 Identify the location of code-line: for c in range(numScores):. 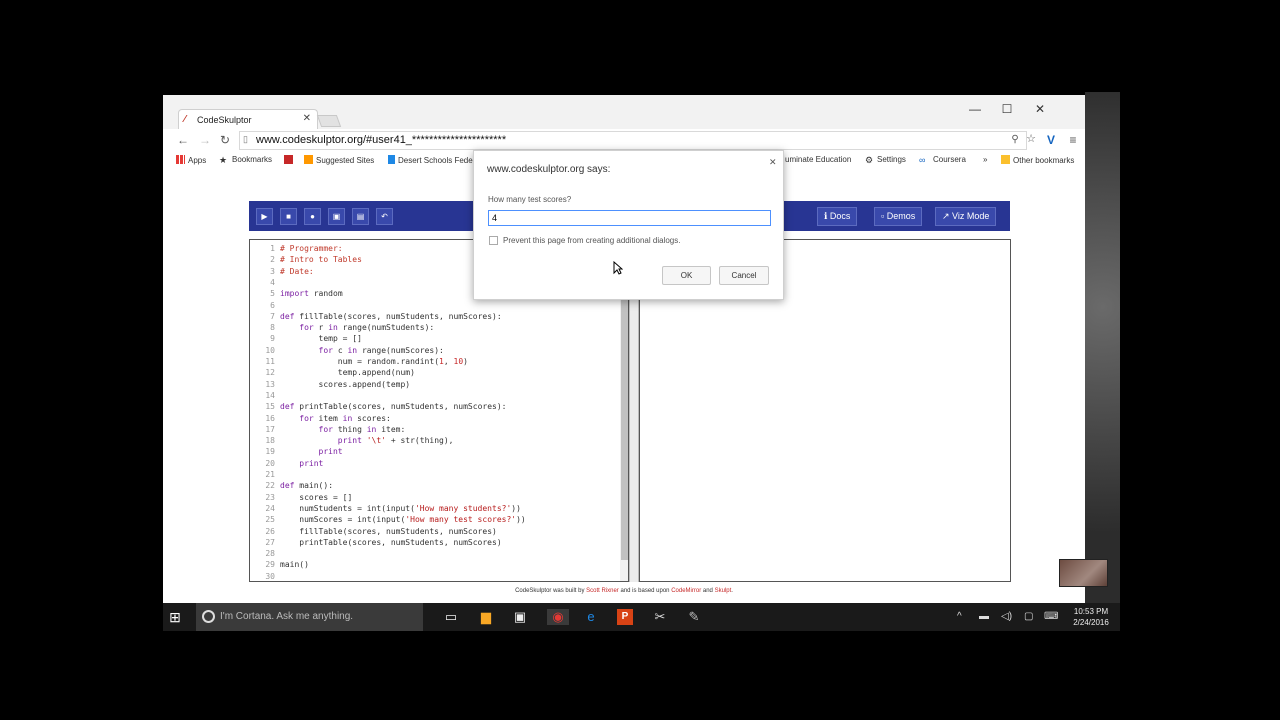
(362, 350).